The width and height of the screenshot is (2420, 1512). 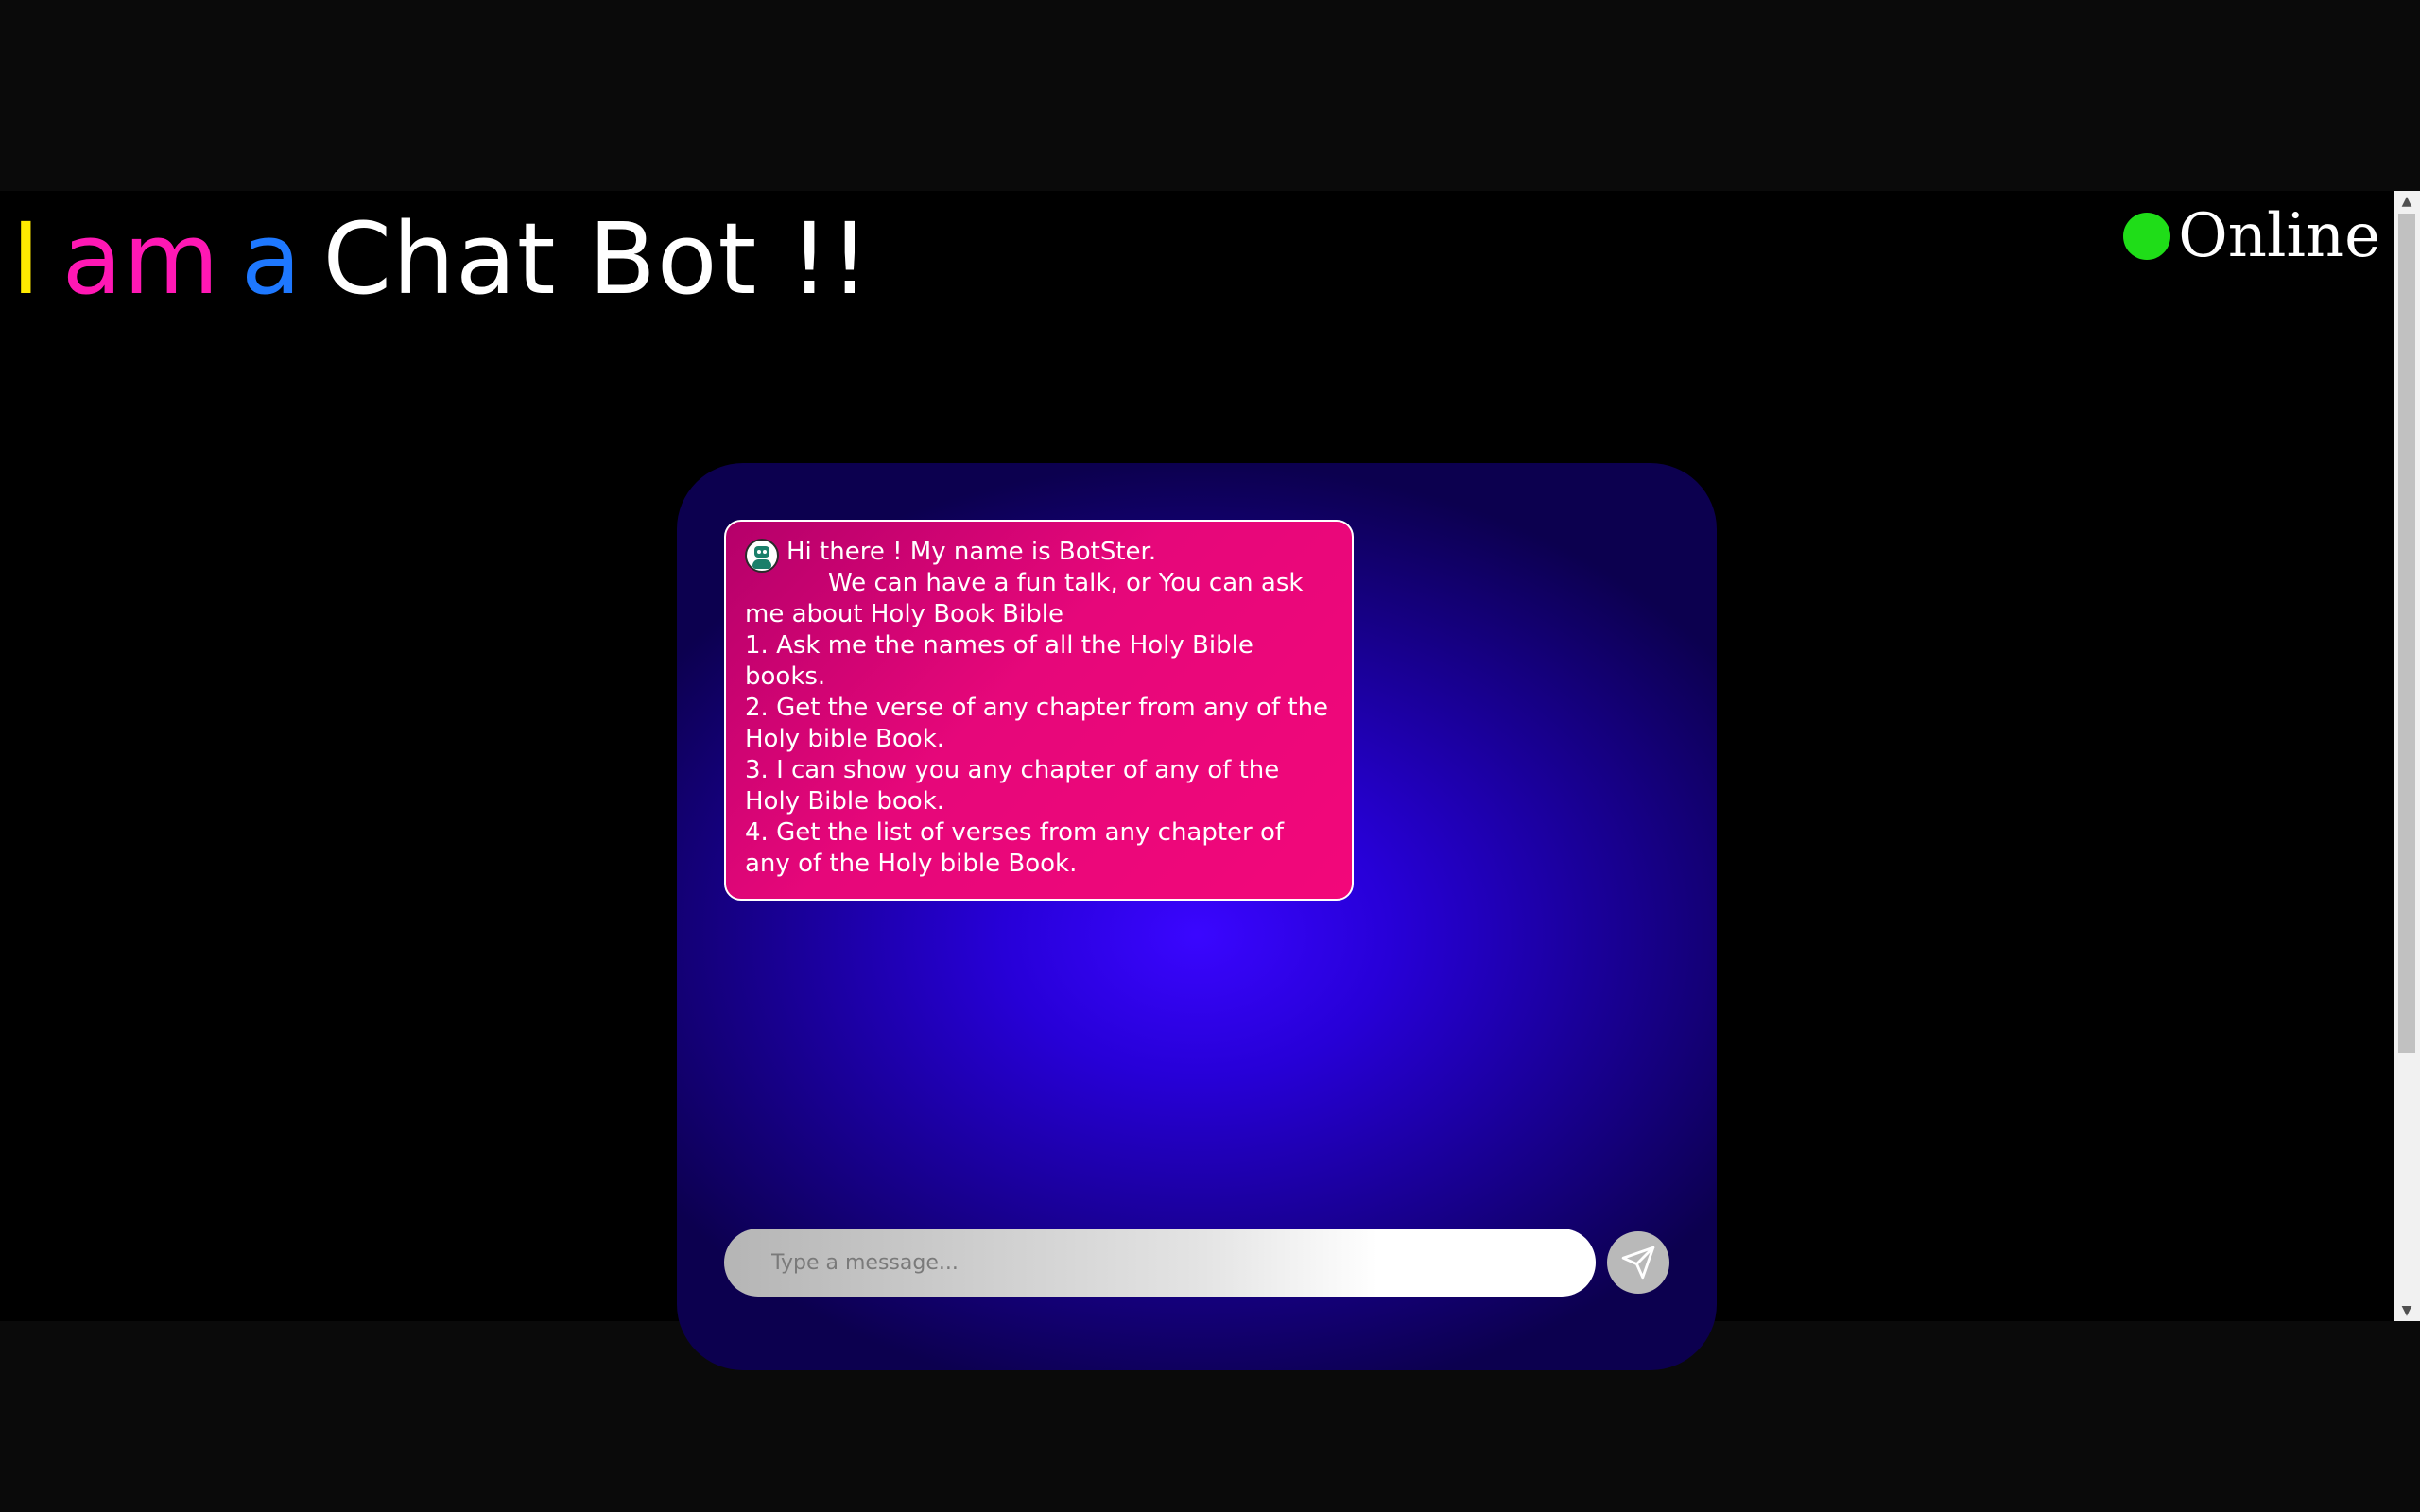 What do you see at coordinates (596, 259) in the screenshot?
I see `title-word-chat-bot: Chat Bot !!` at bounding box center [596, 259].